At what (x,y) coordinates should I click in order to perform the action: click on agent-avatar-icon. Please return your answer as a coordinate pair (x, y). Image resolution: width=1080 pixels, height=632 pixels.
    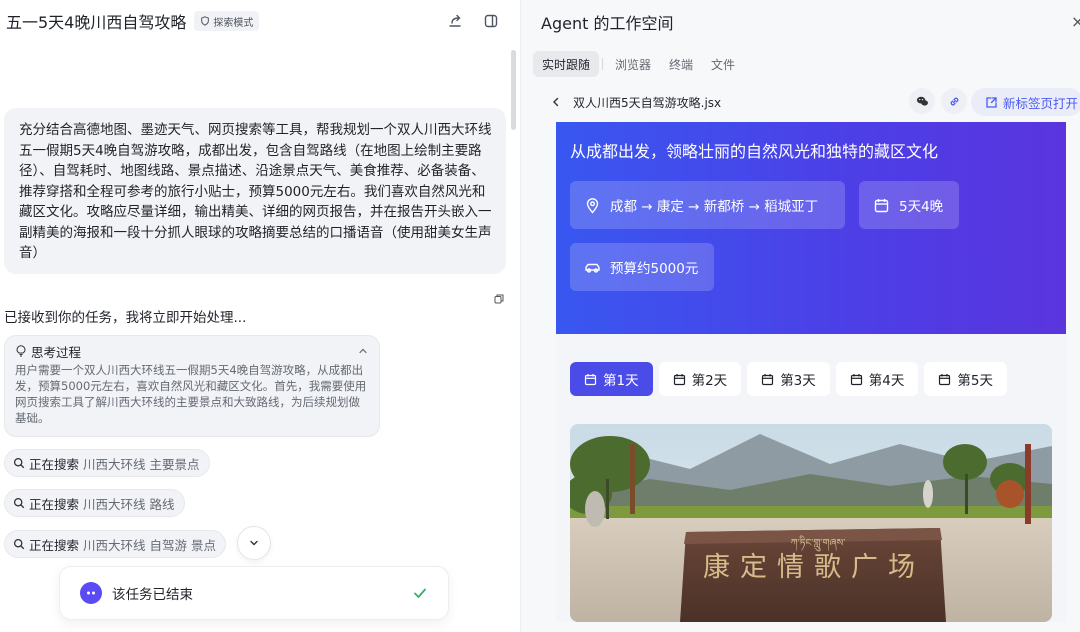
    Looking at the image, I should click on (91, 593).